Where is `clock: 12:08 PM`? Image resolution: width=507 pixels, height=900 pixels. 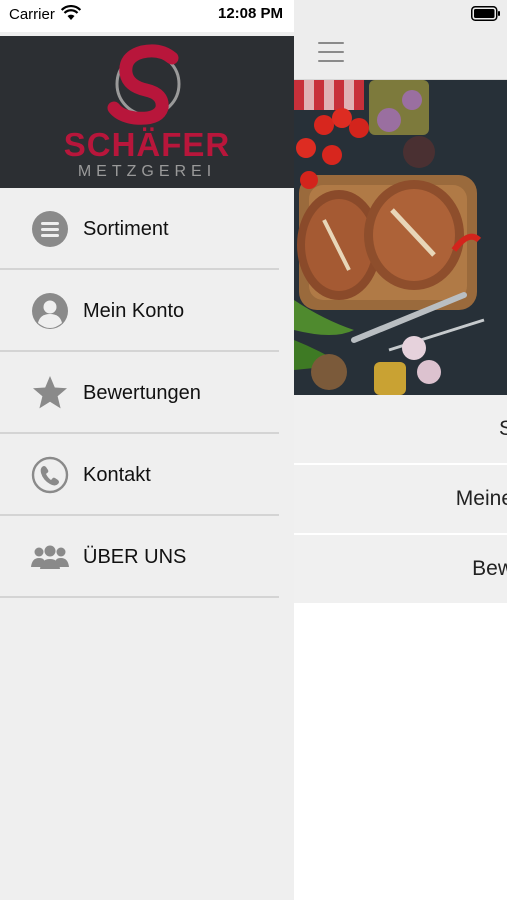 clock: 12:08 PM is located at coordinates (251, 13).